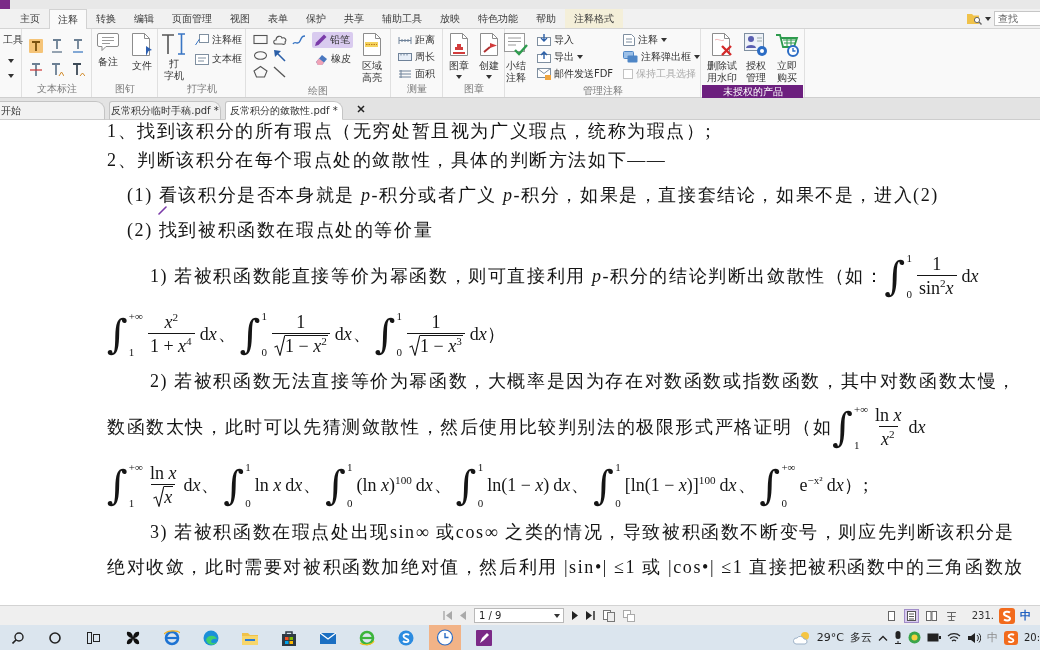 The width and height of the screenshot is (1040, 650). I want to click on menu-tab: 注释格式, so click(594, 18).